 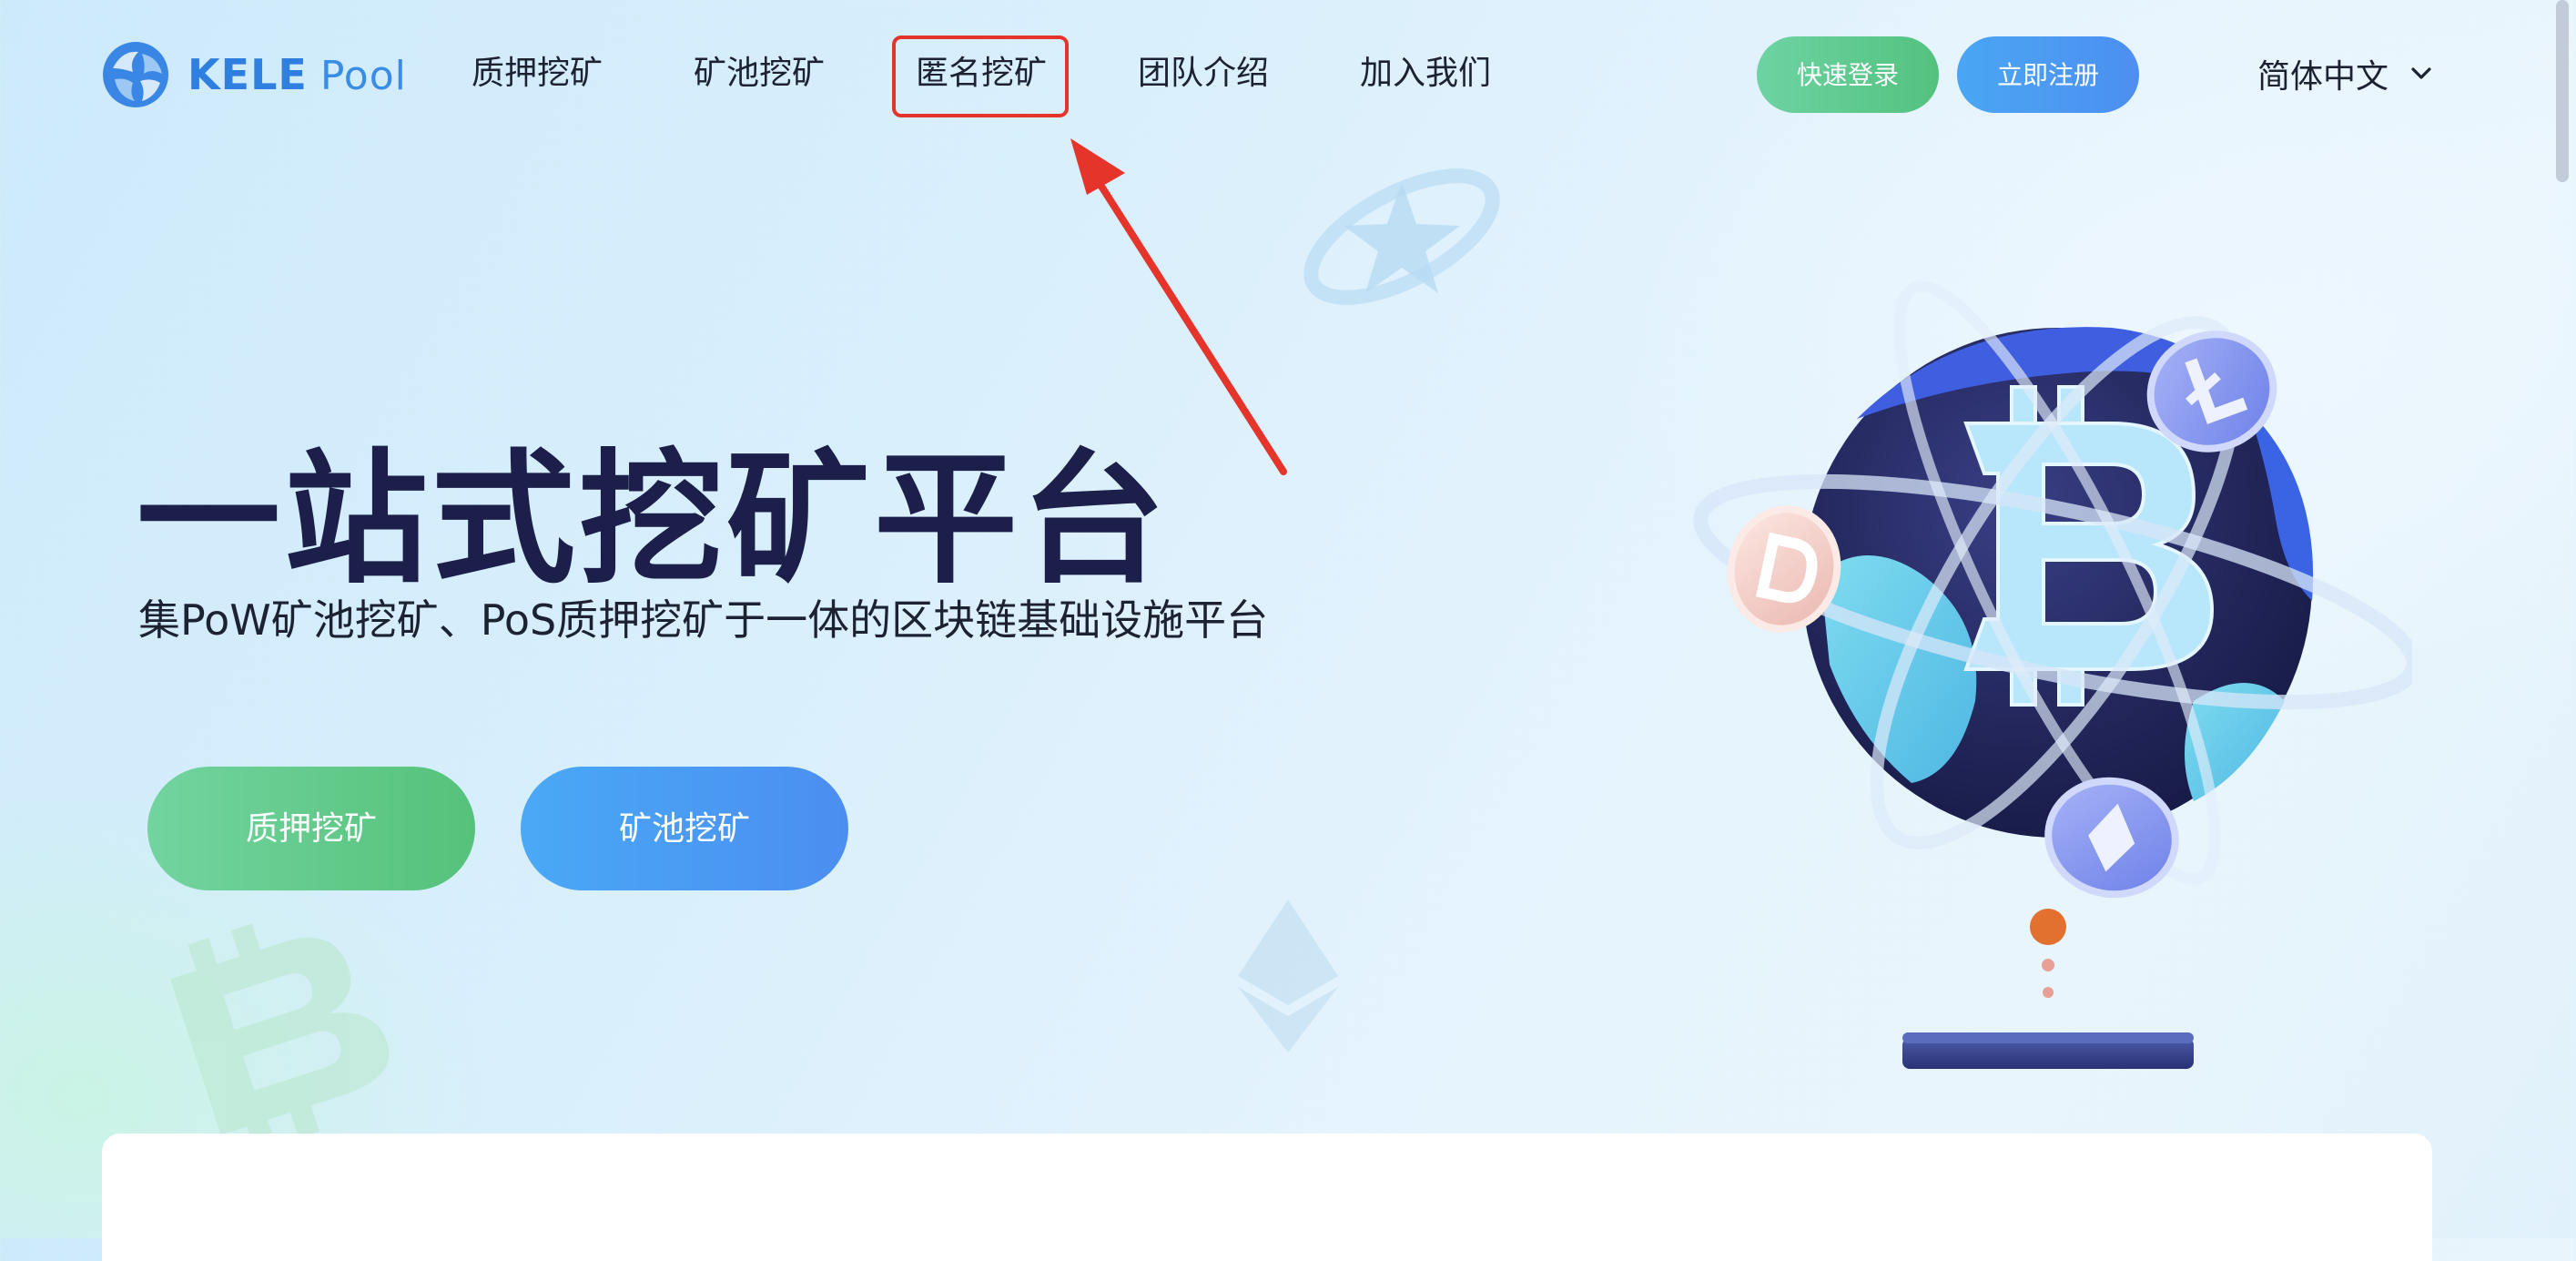 What do you see at coordinates (1848, 74) in the screenshot?
I see `quick-login-button: 快速登录` at bounding box center [1848, 74].